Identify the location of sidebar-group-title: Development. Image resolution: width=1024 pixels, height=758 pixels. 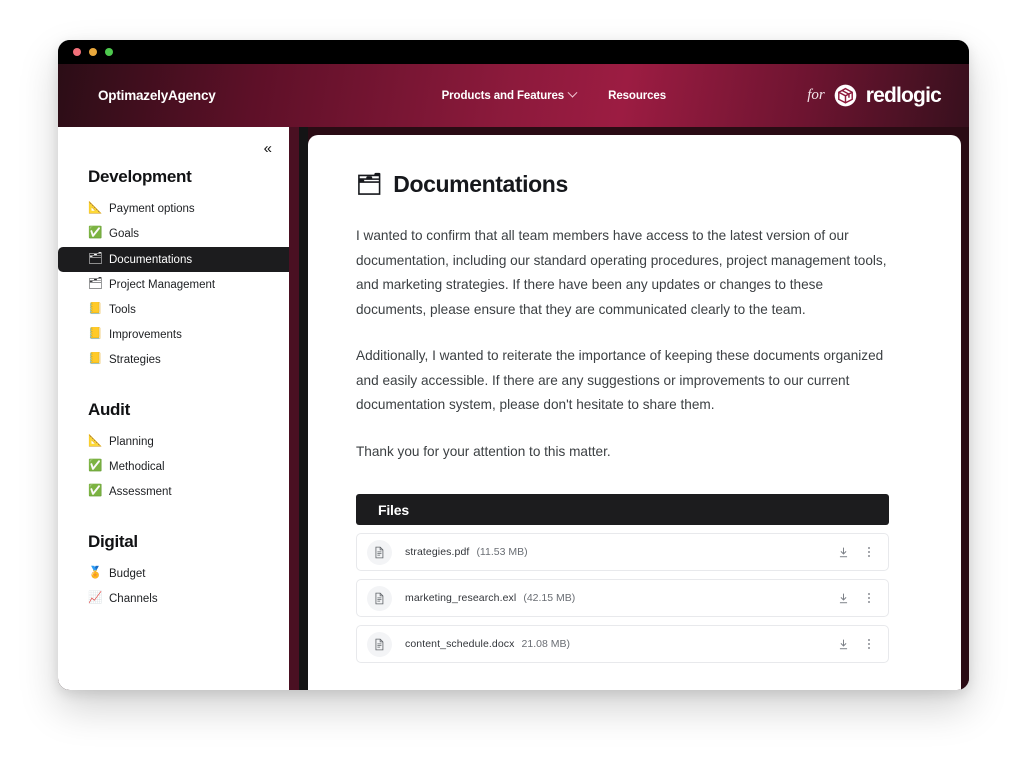
(140, 176).